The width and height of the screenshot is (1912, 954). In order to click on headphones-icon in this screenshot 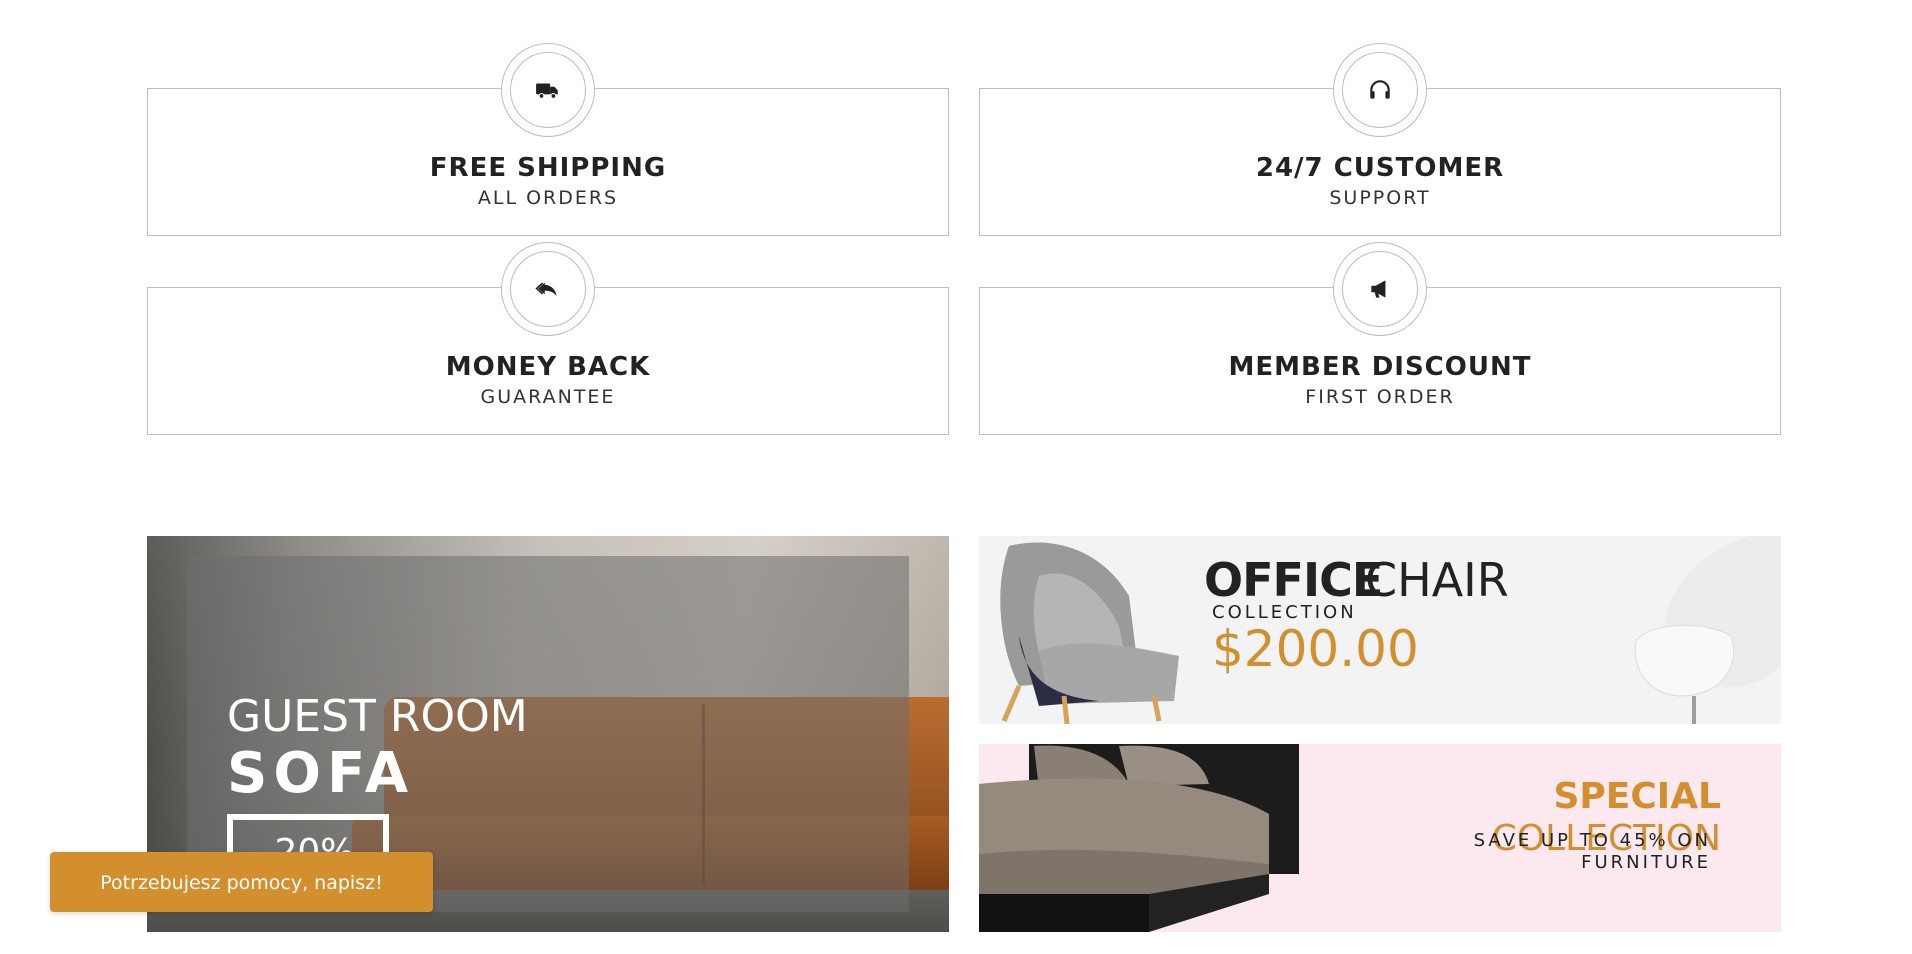, I will do `click(1380, 89)`.